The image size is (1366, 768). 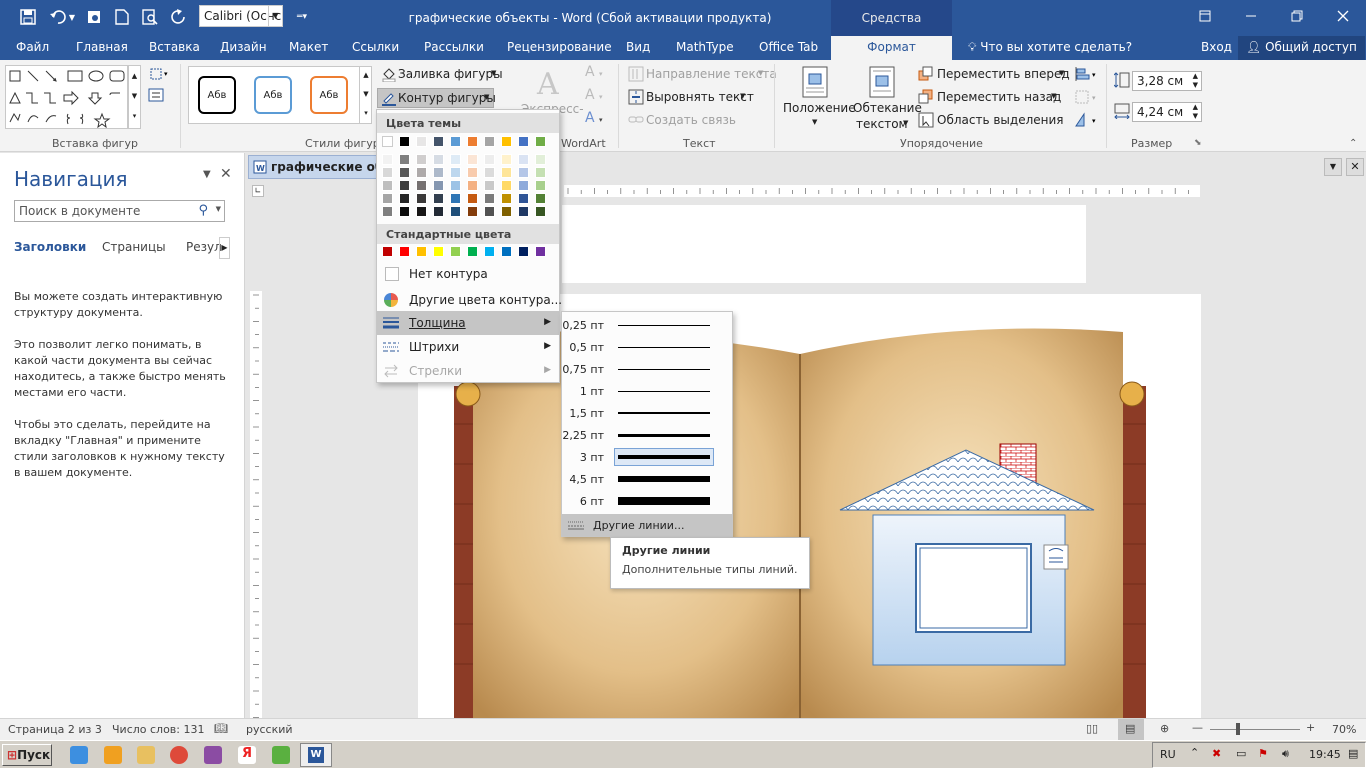 What do you see at coordinates (221, 728) in the screenshot?
I see `proofing-icon: 📖︎` at bounding box center [221, 728].